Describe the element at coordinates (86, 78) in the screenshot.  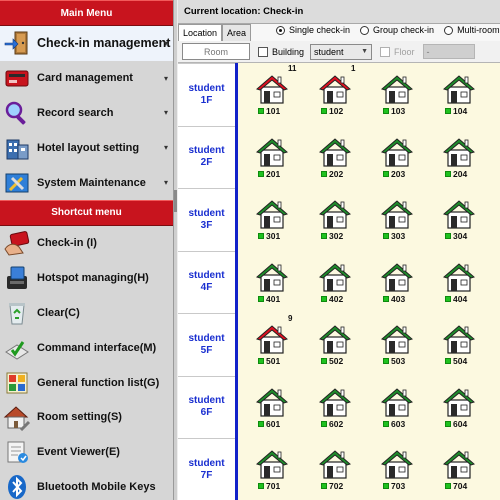
I see `menu-card-management: Card management ▾` at that location.